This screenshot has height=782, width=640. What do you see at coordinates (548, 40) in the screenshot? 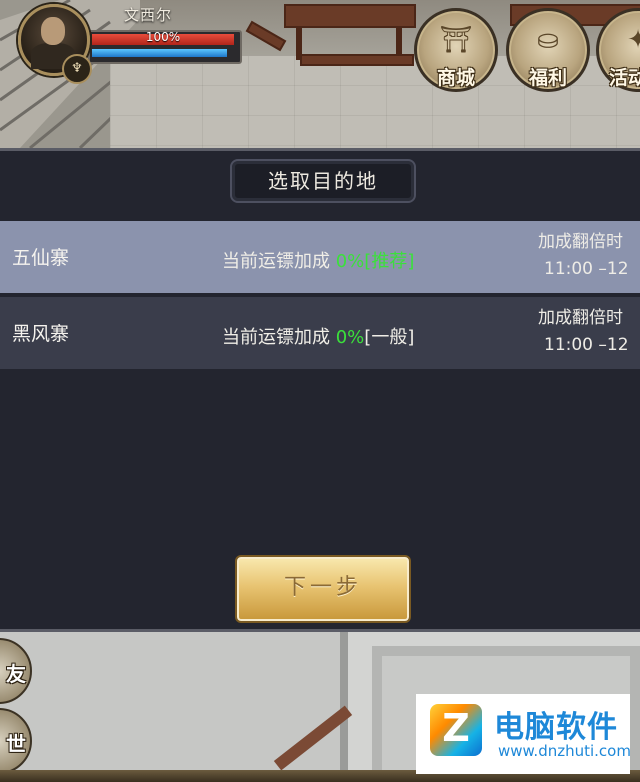
I see `gold-ingot-icon: ⛀` at bounding box center [548, 40].